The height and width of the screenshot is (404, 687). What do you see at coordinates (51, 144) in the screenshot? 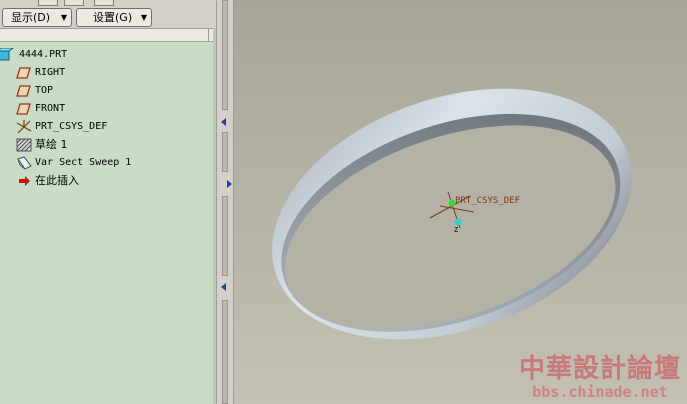
I see `tree-item-label: 草绘 1` at bounding box center [51, 144].